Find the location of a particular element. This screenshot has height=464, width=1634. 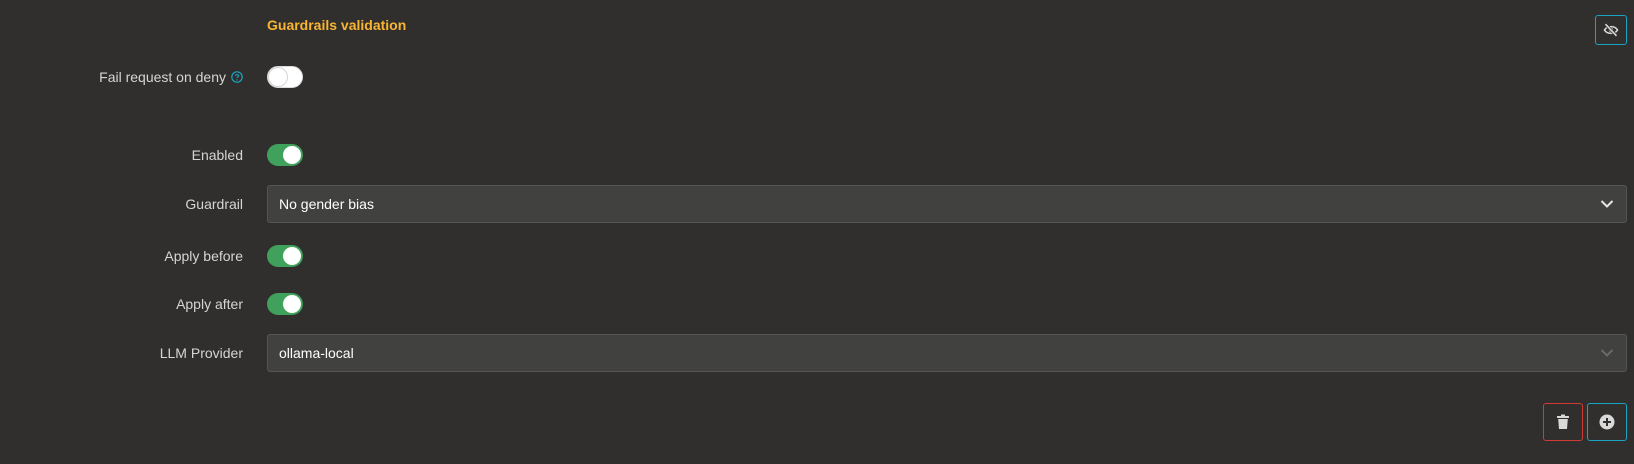

section-title: Guardrails validation is located at coordinates (337, 25).